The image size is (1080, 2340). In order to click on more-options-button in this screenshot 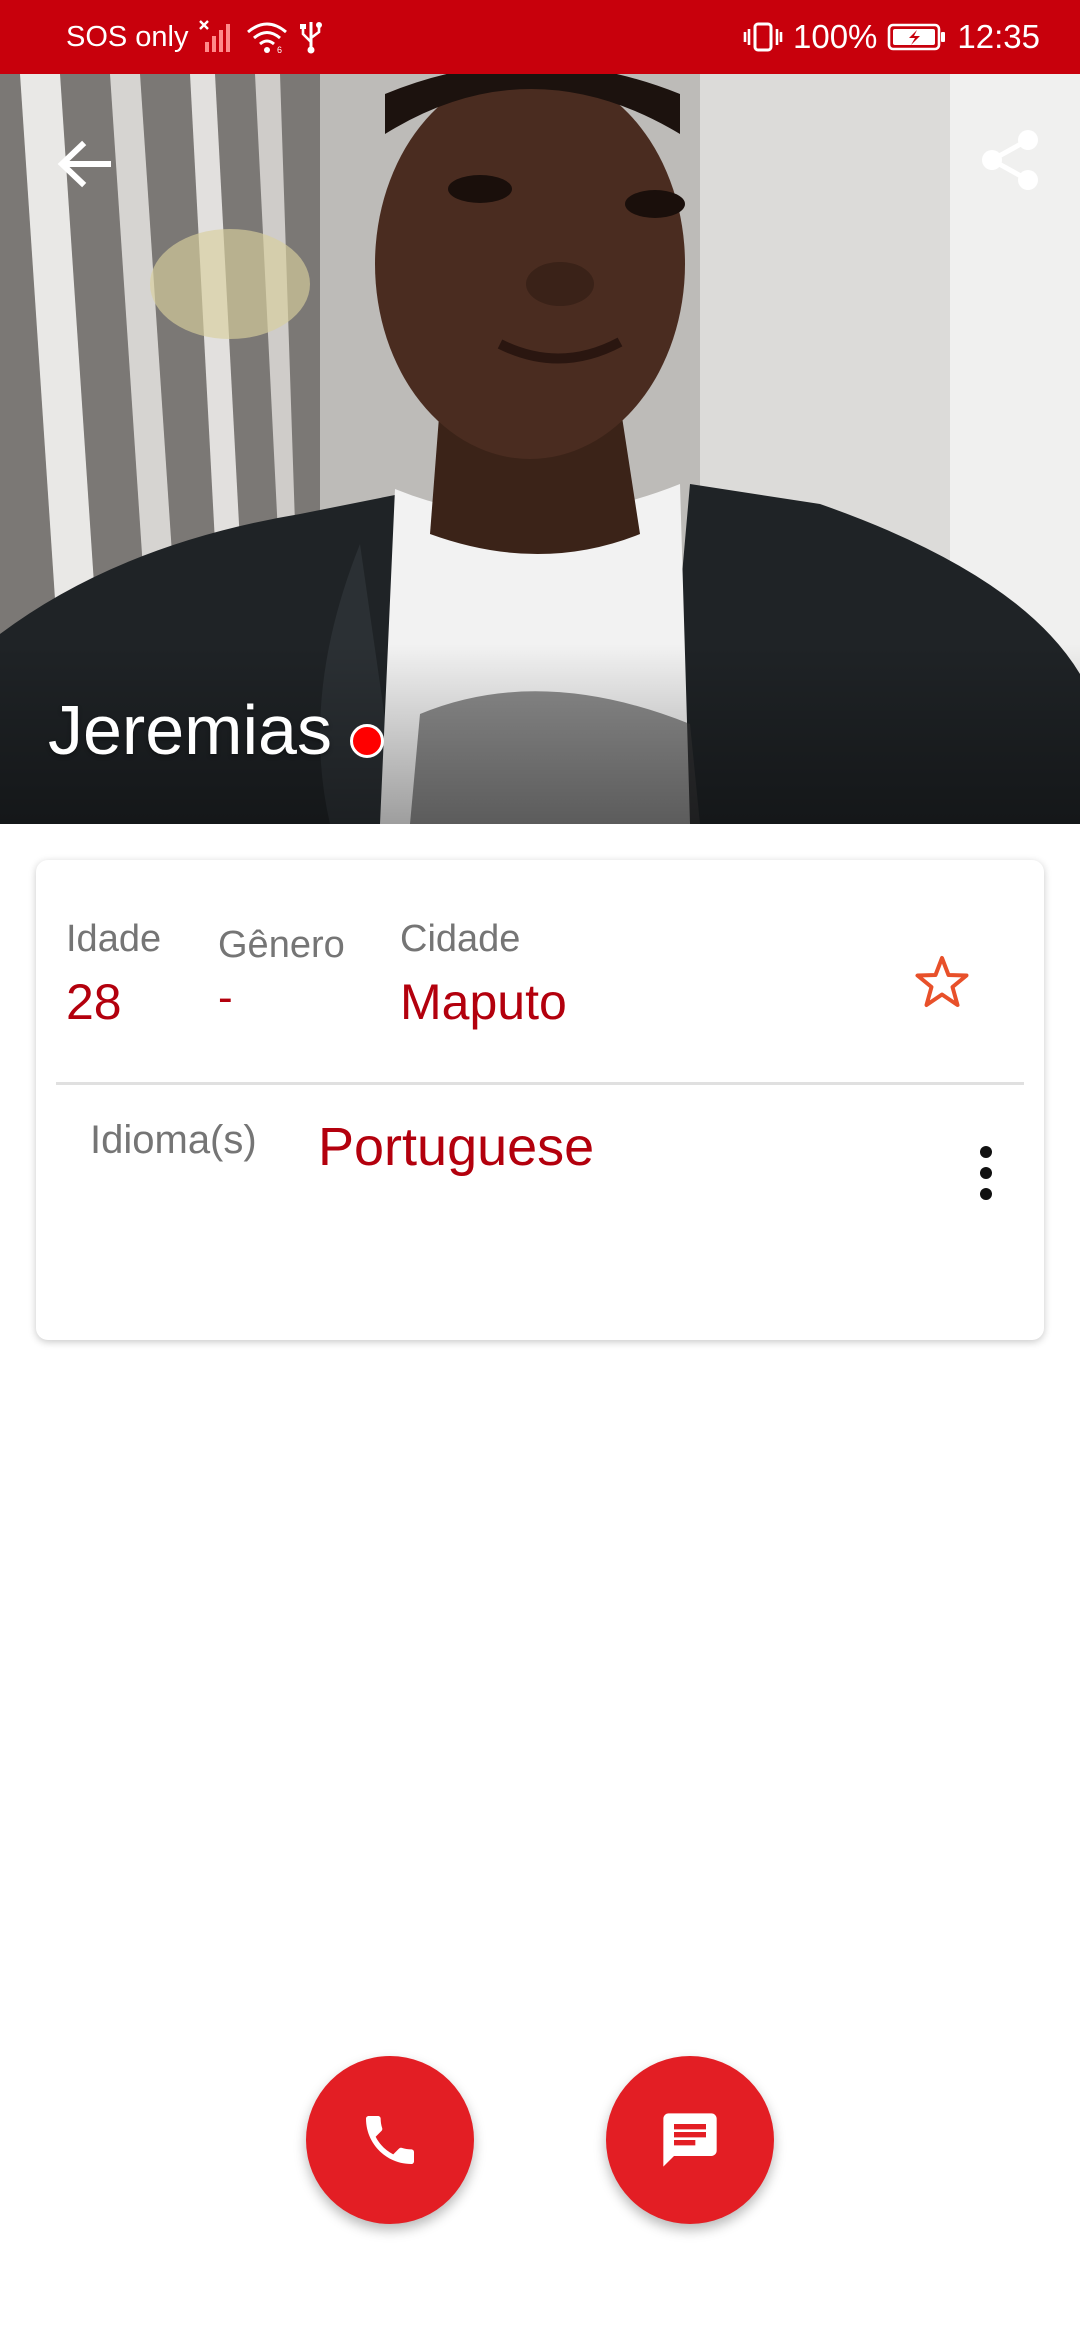, I will do `click(986, 1173)`.